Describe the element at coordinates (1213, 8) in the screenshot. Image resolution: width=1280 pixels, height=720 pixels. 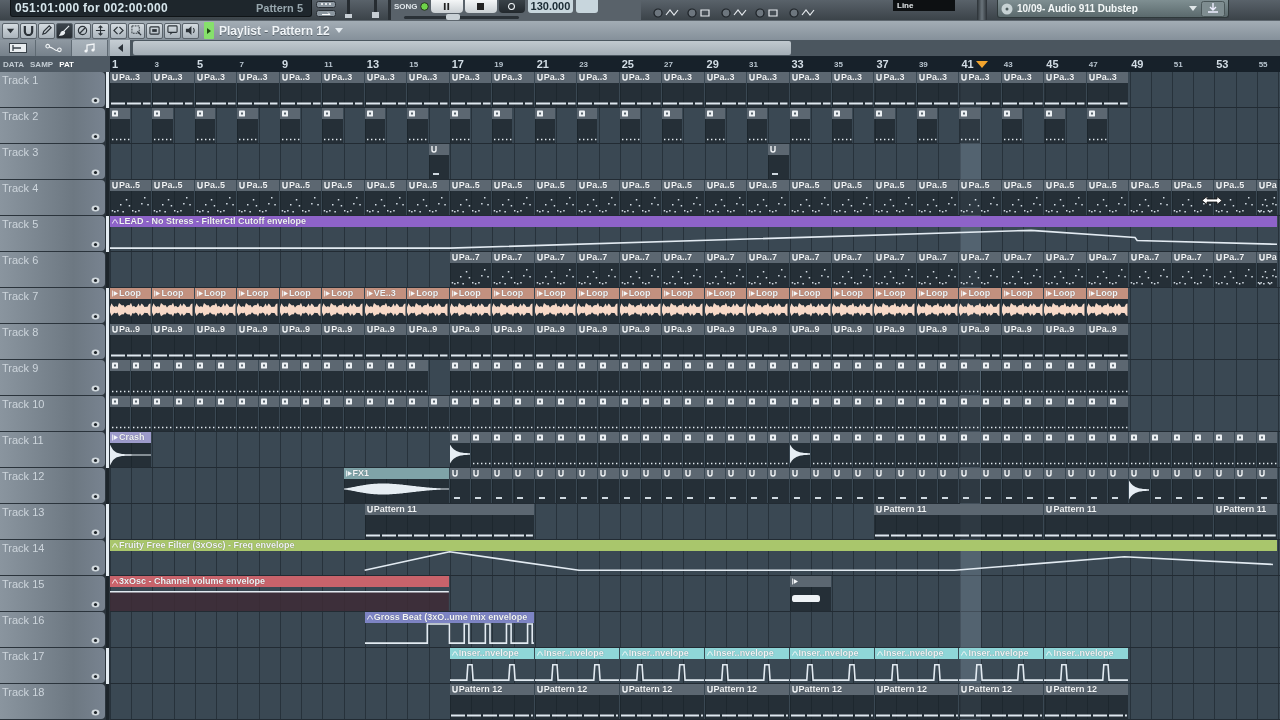
I see `download-icon` at that location.